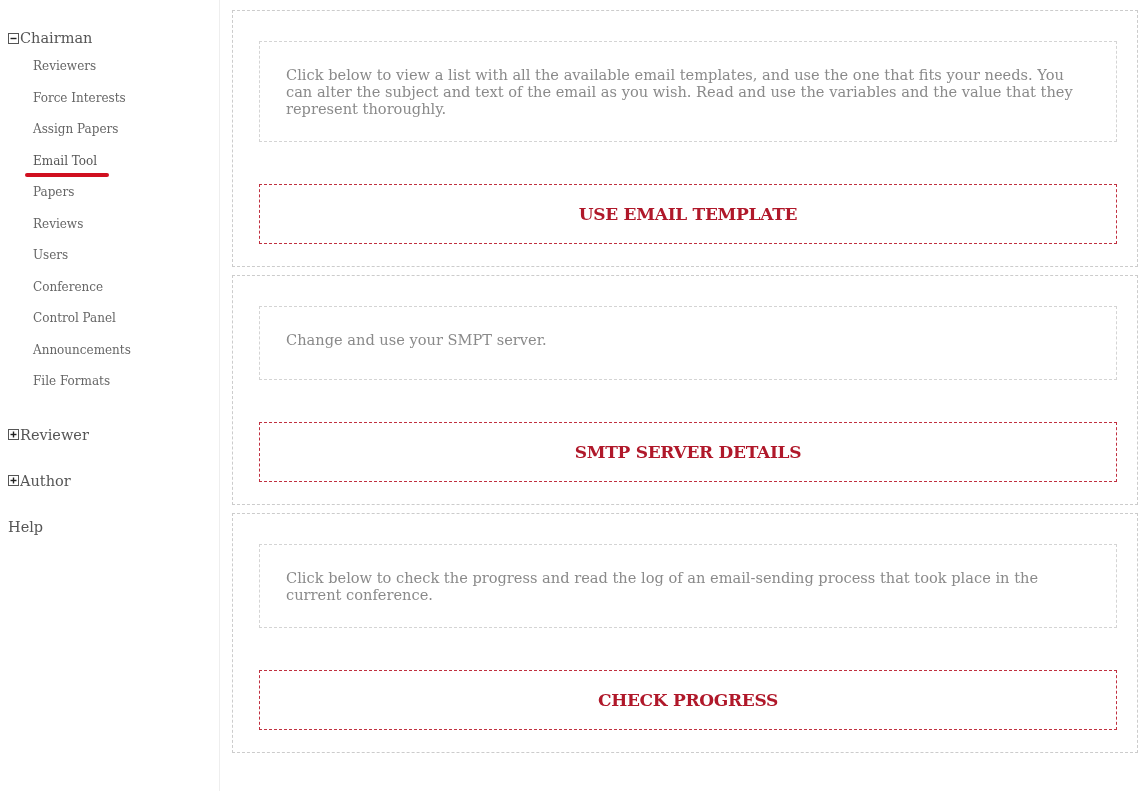 The image size is (1141, 791). What do you see at coordinates (59, 129) in the screenshot?
I see `sidebar-item: Assign Papers` at bounding box center [59, 129].